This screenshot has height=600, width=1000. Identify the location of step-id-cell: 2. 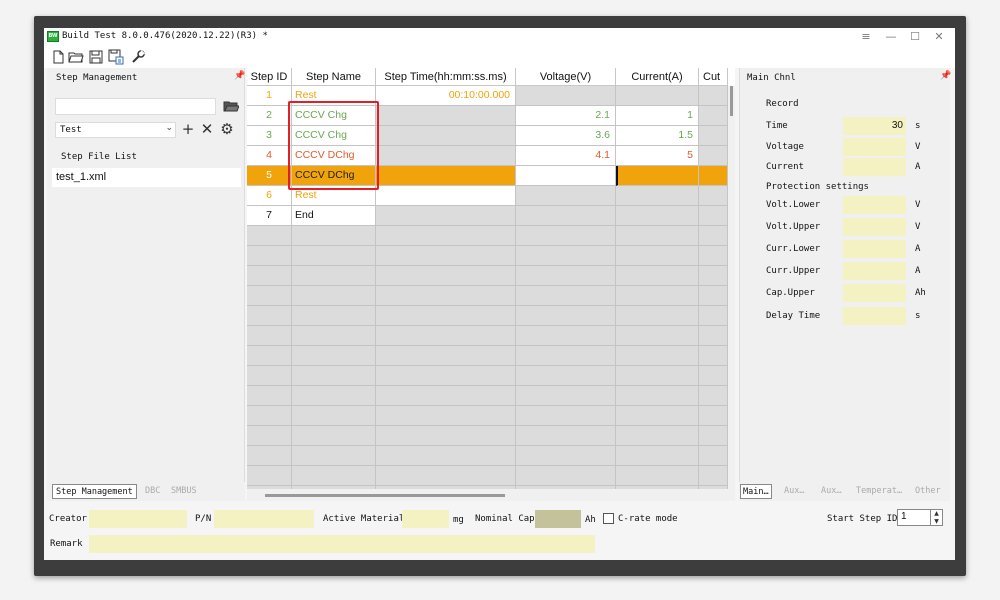
(269, 116).